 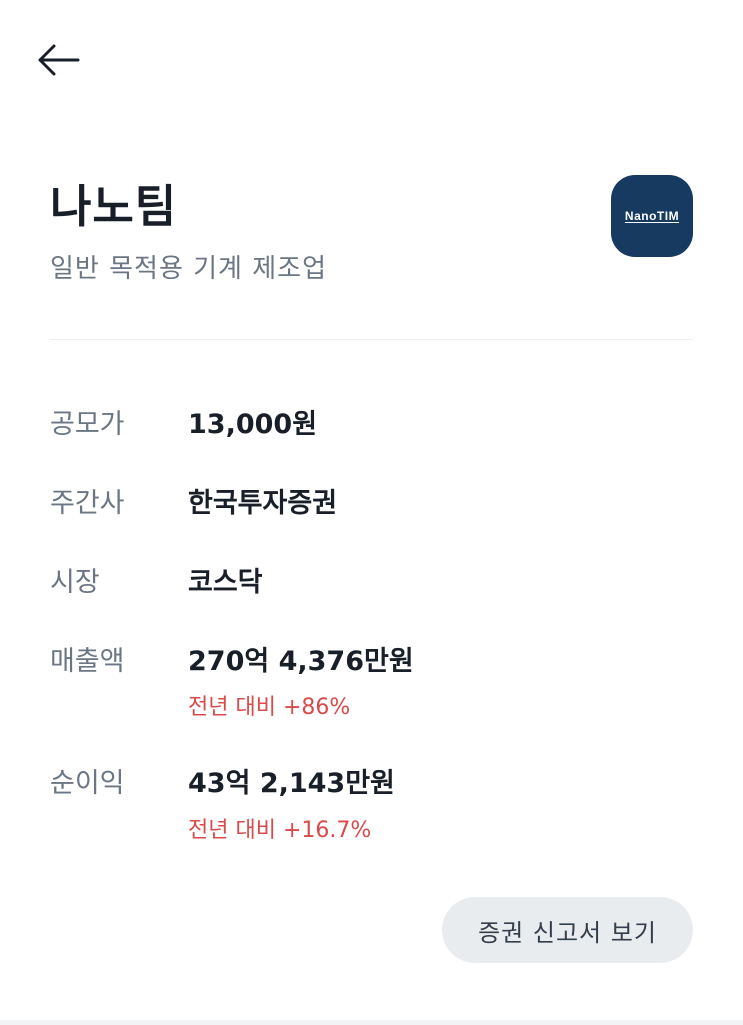 What do you see at coordinates (225, 582) in the screenshot?
I see `market-value: 코스닥` at bounding box center [225, 582].